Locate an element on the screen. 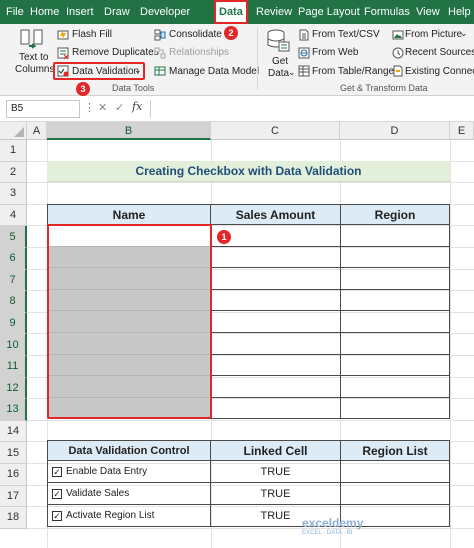 The width and height of the screenshot is (474, 548). menu-view: View is located at coordinates (428, 12).